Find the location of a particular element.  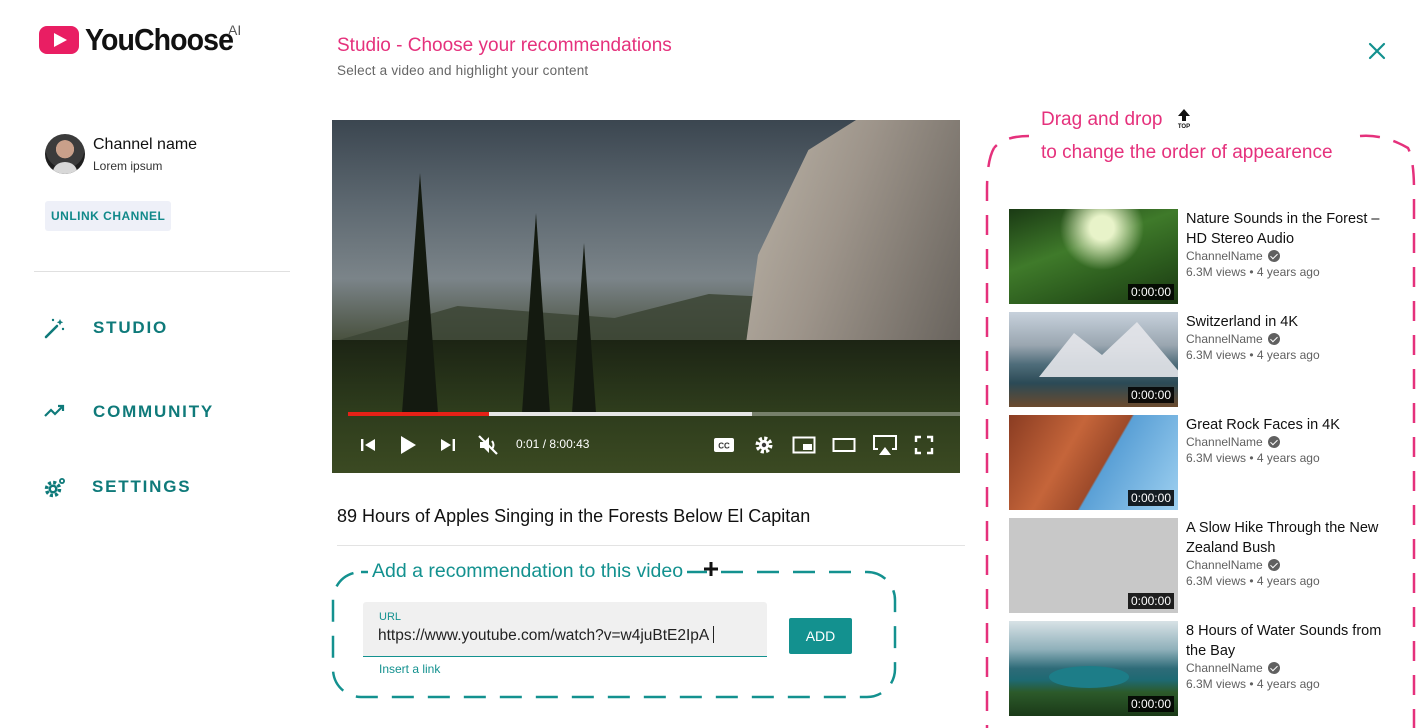

svg-text: TOP is located at coordinates (1184, 127).